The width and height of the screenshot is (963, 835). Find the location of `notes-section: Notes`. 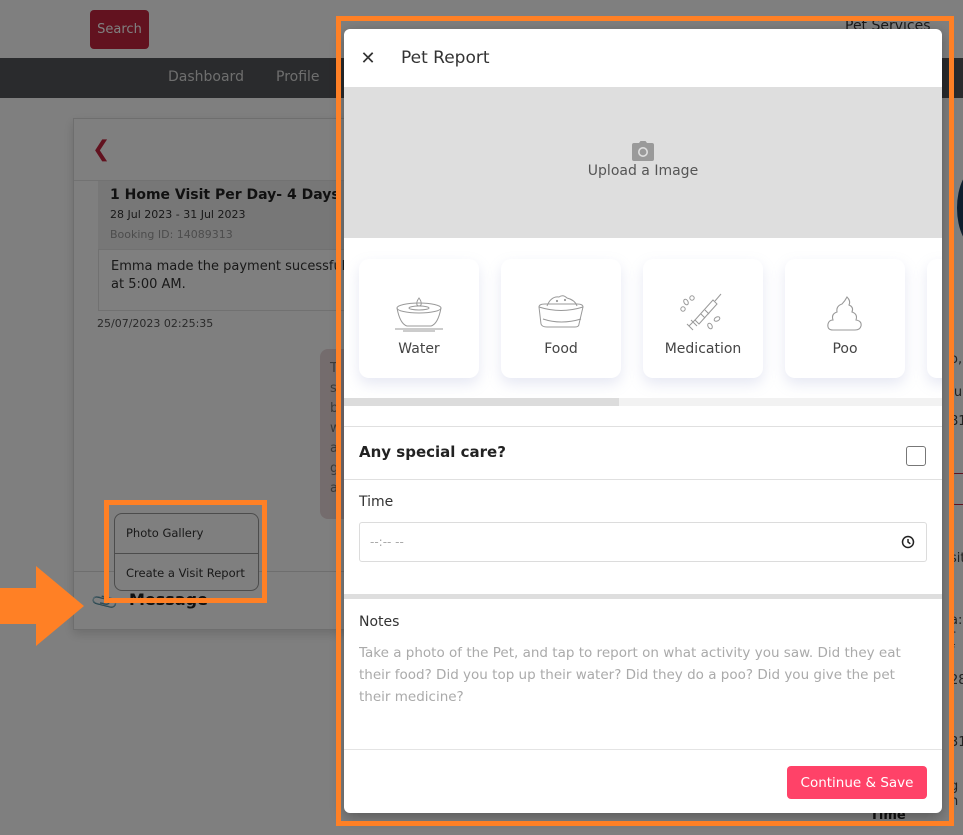

notes-section: Notes is located at coordinates (643, 674).